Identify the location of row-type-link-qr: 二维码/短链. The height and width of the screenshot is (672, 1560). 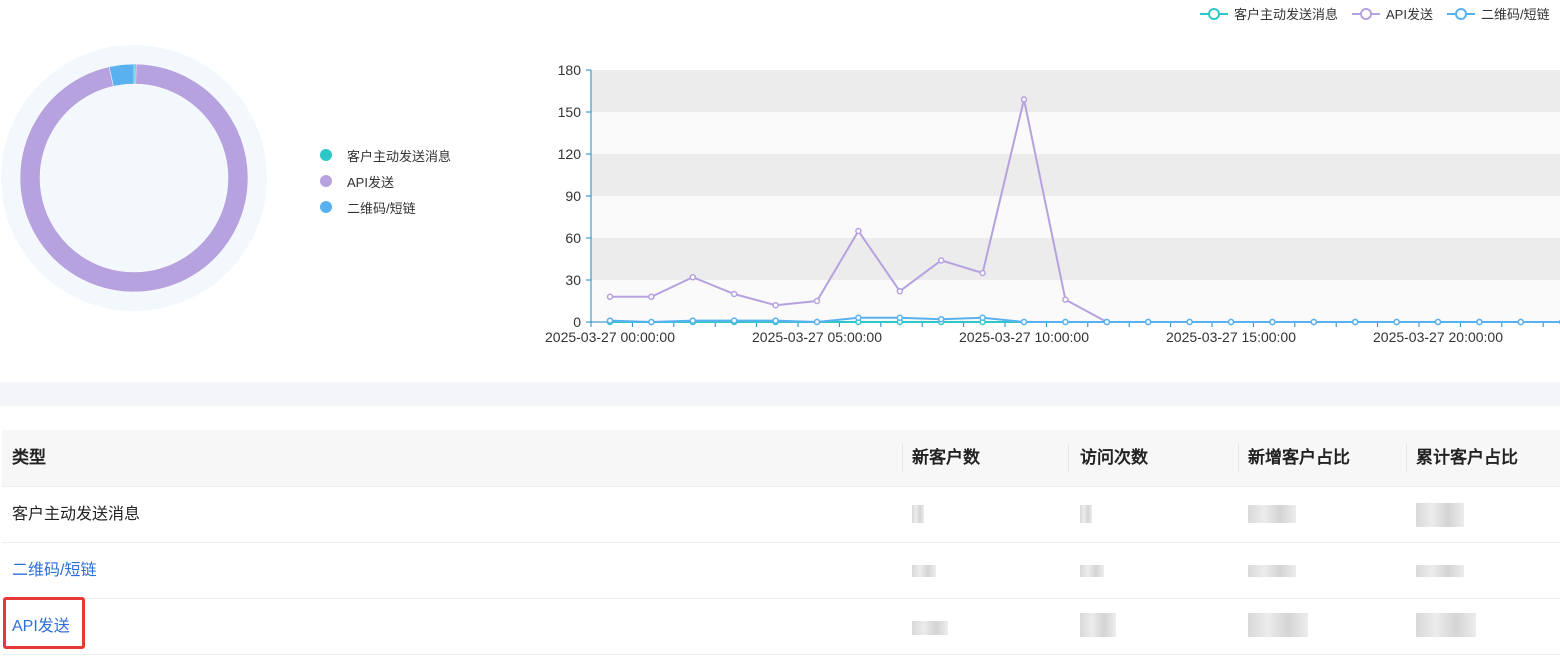
(54, 570).